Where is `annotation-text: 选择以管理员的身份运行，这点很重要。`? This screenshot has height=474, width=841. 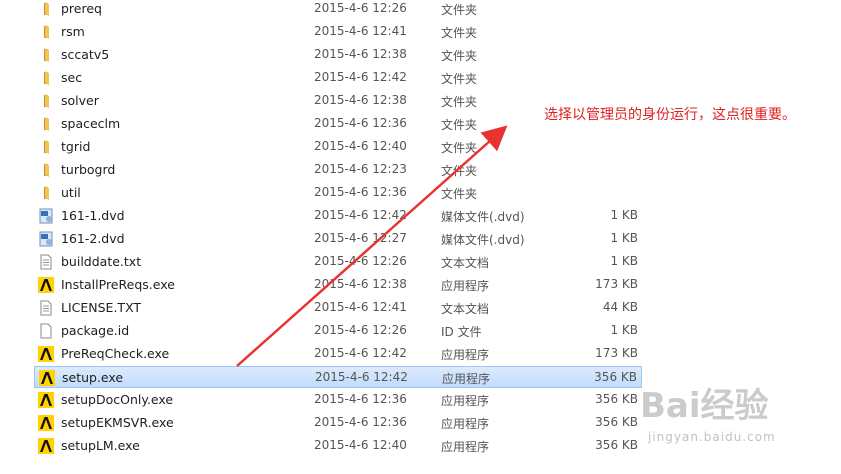
annotation-text: 选择以管理员的身份运行，这点很重要。 is located at coordinates (670, 115).